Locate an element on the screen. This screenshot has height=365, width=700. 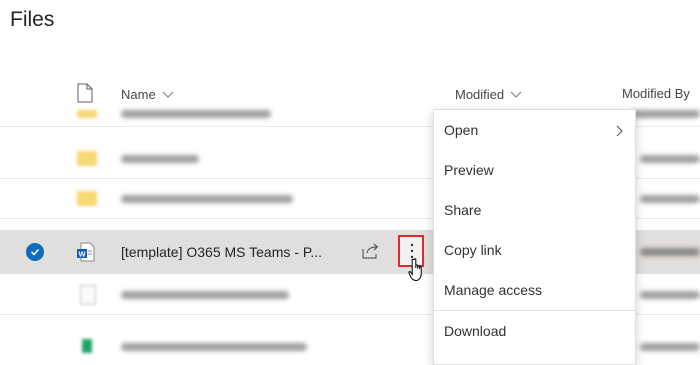
checkmark-circle-icon is located at coordinates (35, 252).